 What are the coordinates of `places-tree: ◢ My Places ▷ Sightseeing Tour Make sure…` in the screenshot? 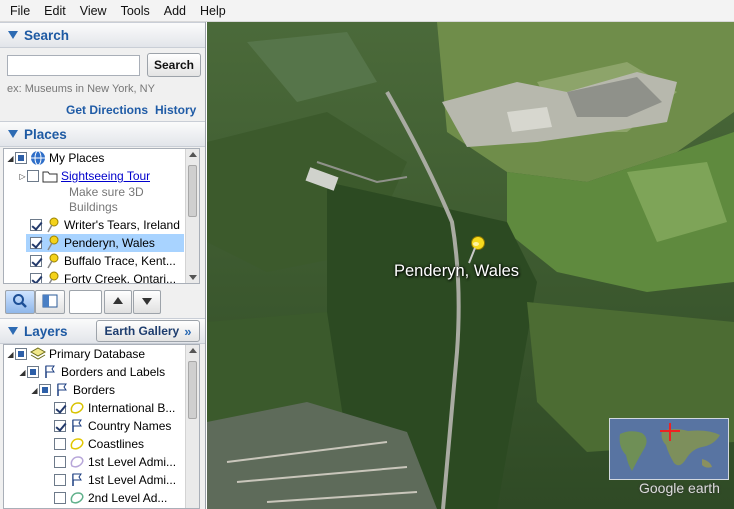 It's located at (101, 216).